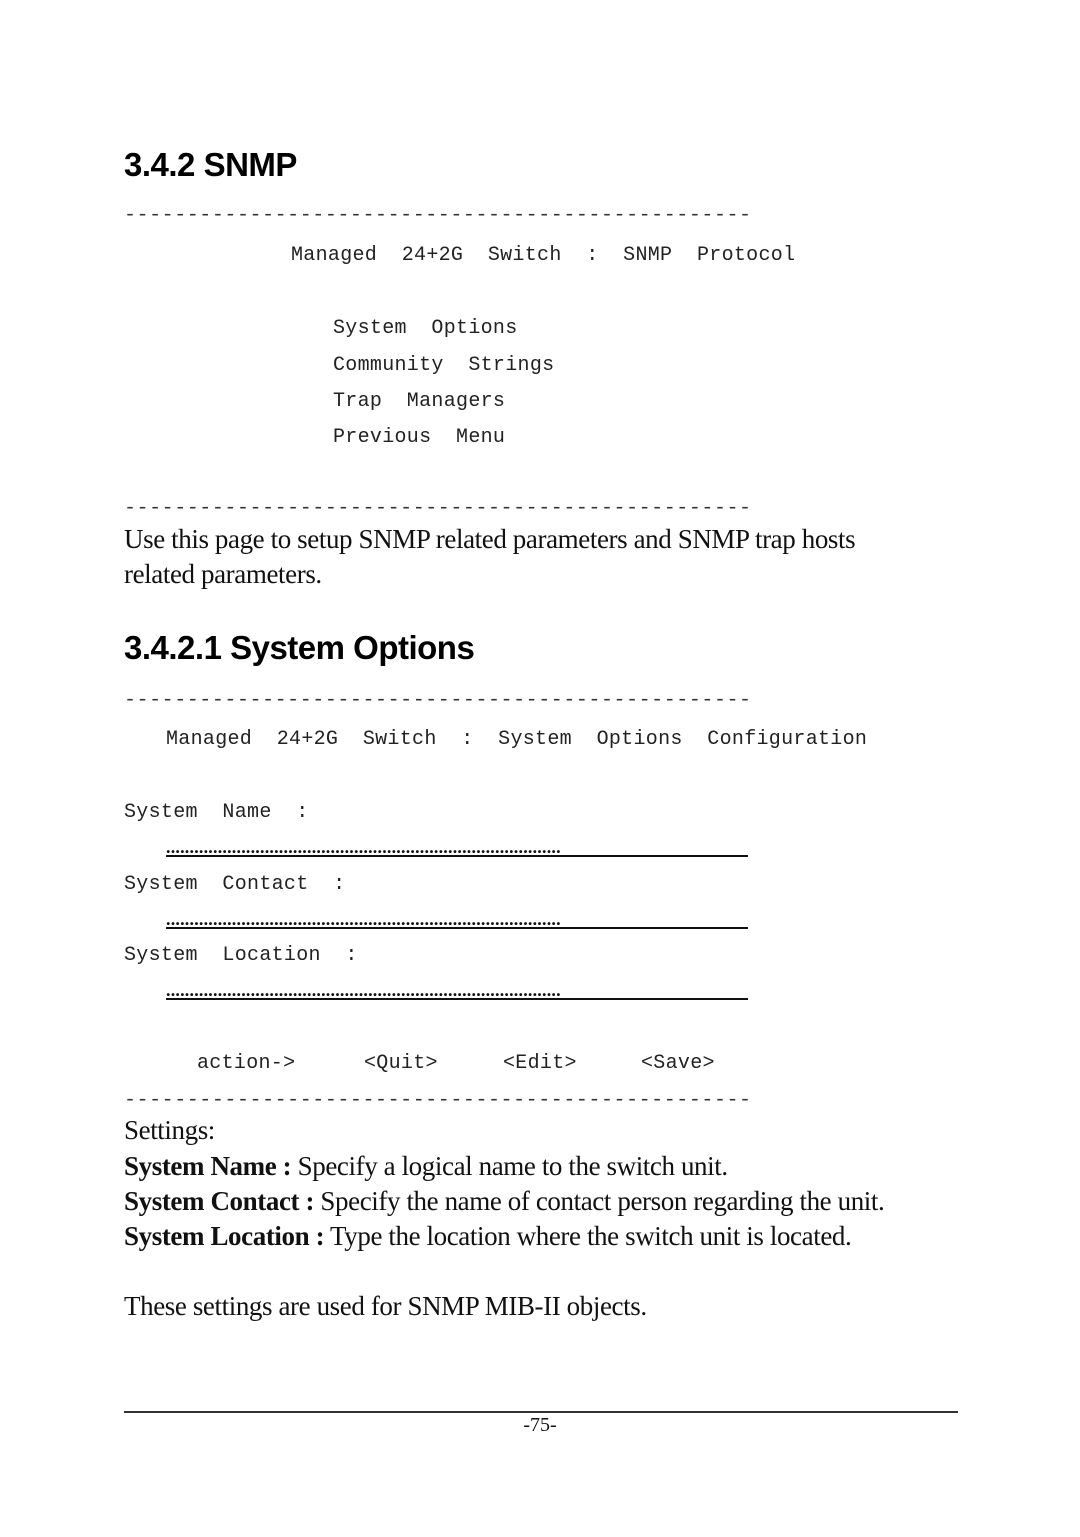 This screenshot has height=1537, width=1080. What do you see at coordinates (210, 164) in the screenshot?
I see `section-heading: 3.4.2 SNMP` at bounding box center [210, 164].